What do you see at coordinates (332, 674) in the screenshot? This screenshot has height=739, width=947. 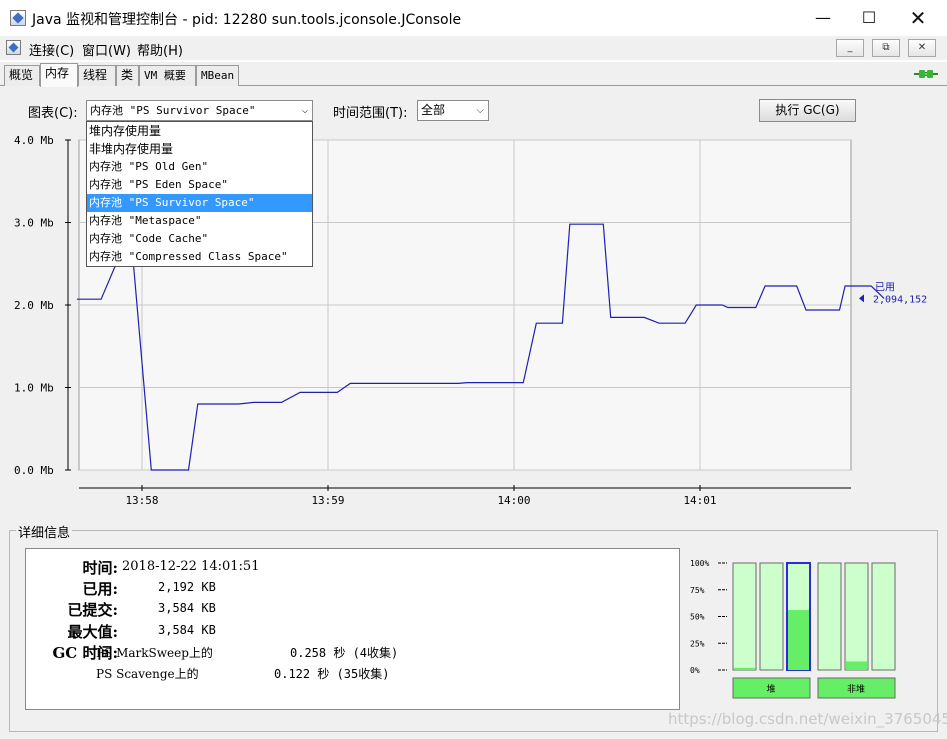 I see `gc-row-scavenge-value: 0.122 秒 (35收集)` at bounding box center [332, 674].